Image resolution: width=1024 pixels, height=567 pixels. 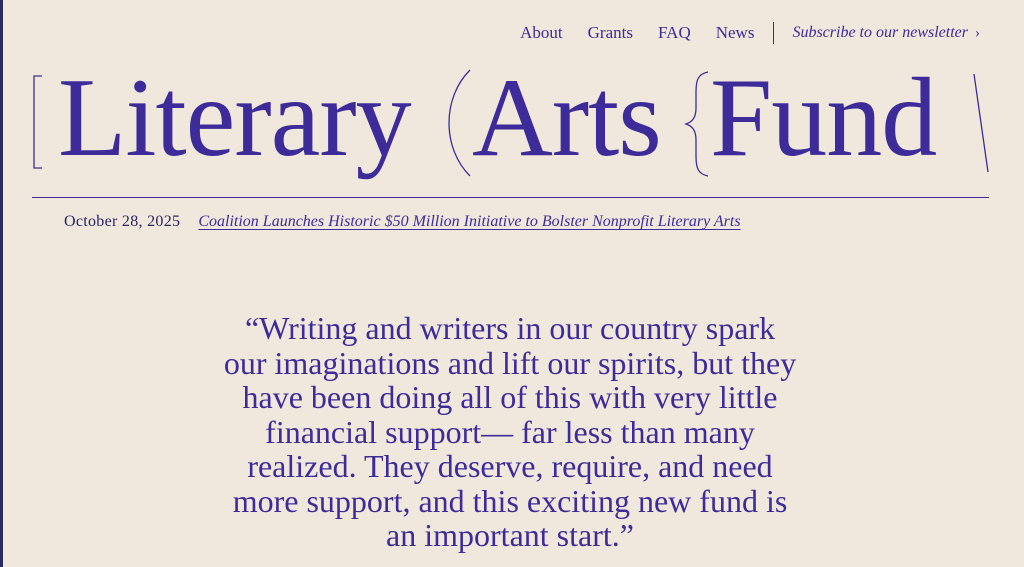 I want to click on newsletter-link: Subscribe to our newsletter ›, so click(x=886, y=33).